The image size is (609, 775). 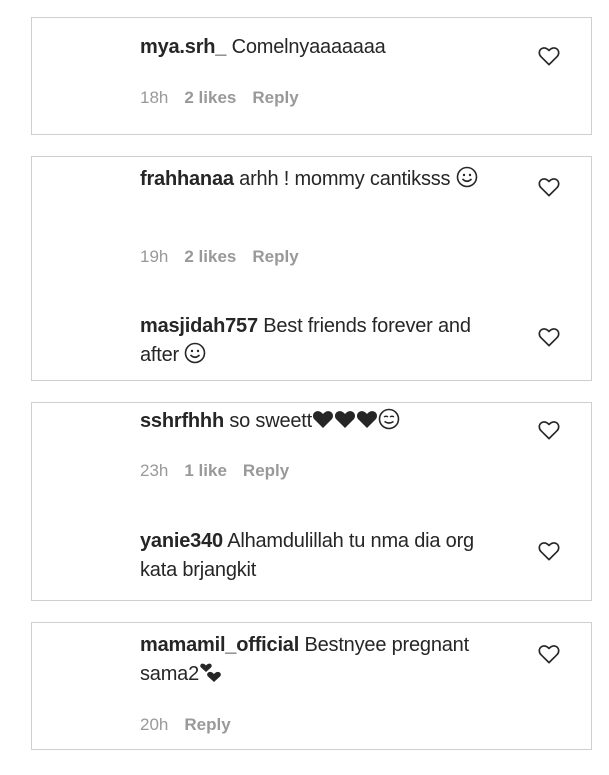 I want to click on comment-body: so sweett, so click(x=271, y=421).